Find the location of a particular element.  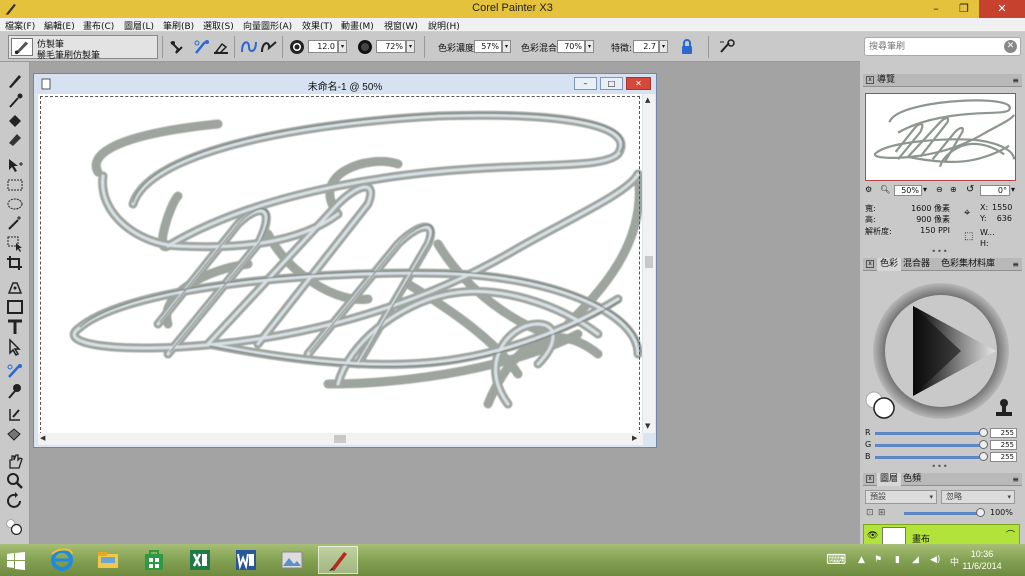

volume-icon: ◀) is located at coordinates (935, 560).